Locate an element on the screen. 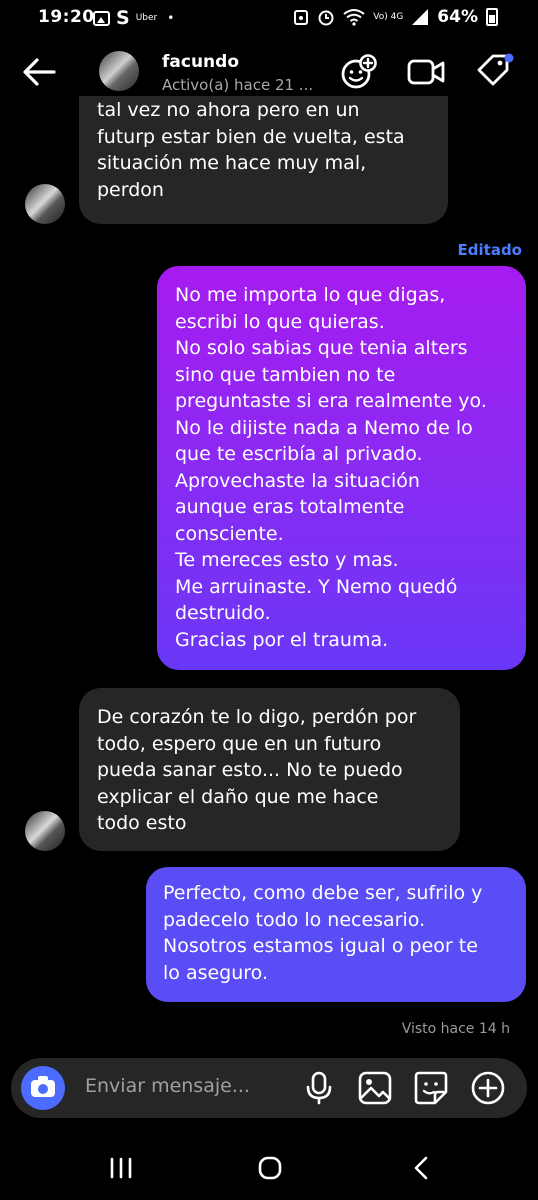 This screenshot has width=538, height=1200. message-line: Me arruinaste. Y Nemo quedó is located at coordinates (316, 586).